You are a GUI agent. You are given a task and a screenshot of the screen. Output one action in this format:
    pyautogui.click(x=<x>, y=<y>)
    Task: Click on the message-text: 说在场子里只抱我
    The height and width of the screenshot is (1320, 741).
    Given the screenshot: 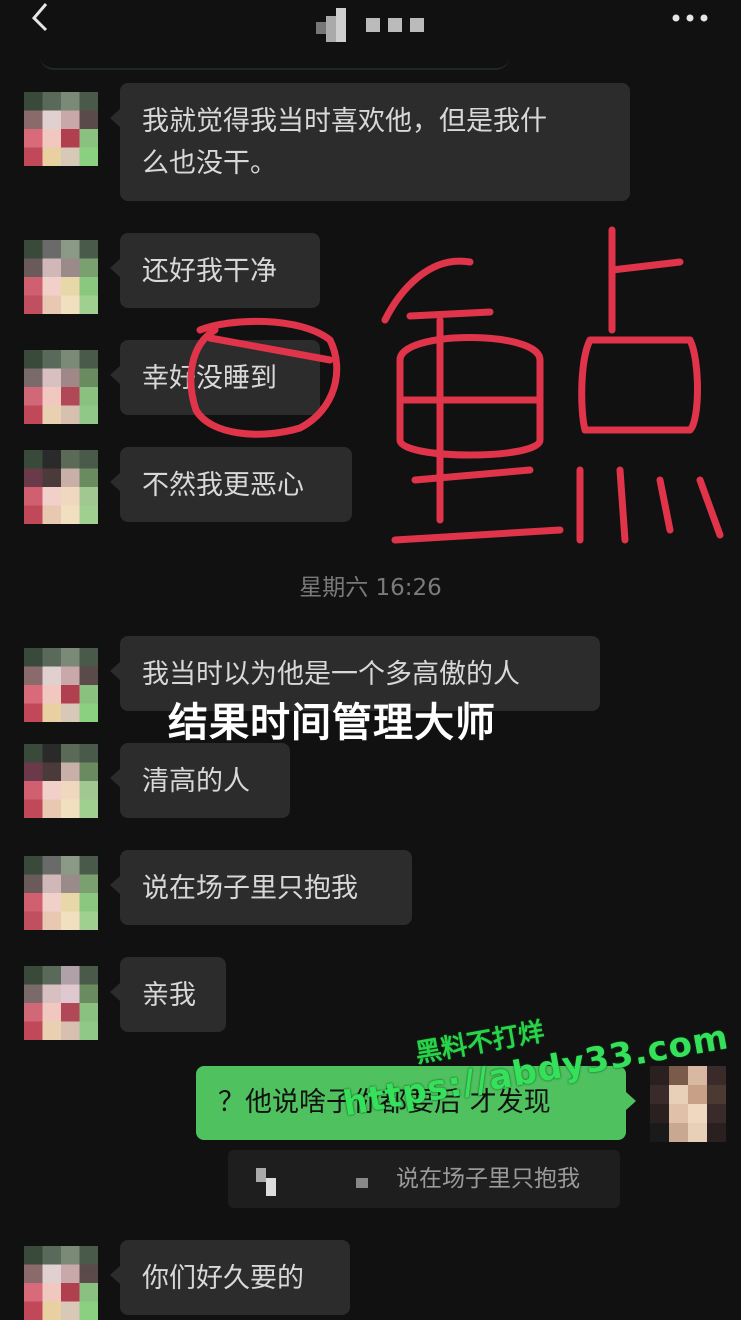 What is the action you would take?
    pyautogui.click(x=266, y=889)
    